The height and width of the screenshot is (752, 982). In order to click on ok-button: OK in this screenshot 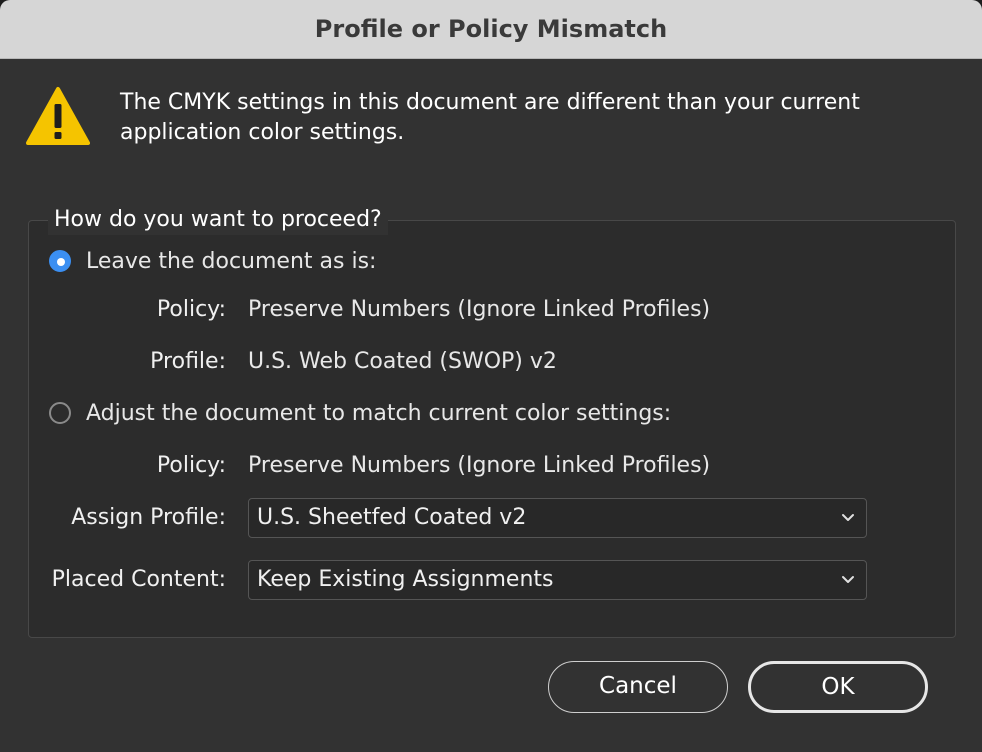, I will do `click(838, 687)`.